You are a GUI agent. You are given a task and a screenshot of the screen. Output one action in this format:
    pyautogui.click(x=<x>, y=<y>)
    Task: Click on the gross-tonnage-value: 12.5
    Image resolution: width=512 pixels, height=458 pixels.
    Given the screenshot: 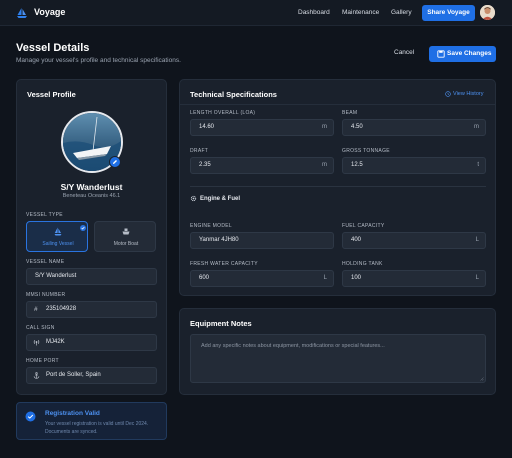 What is the action you would take?
    pyautogui.click(x=357, y=165)
    